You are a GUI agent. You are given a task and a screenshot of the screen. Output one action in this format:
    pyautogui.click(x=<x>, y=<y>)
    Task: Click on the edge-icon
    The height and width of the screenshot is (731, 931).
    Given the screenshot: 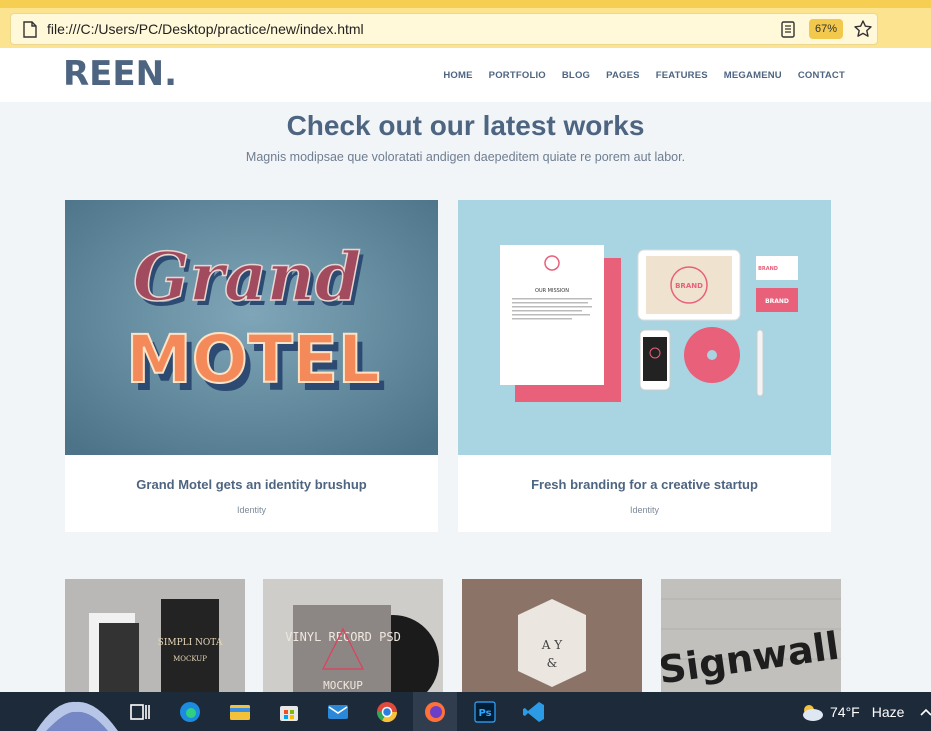 What is the action you would take?
    pyautogui.click(x=190, y=712)
    